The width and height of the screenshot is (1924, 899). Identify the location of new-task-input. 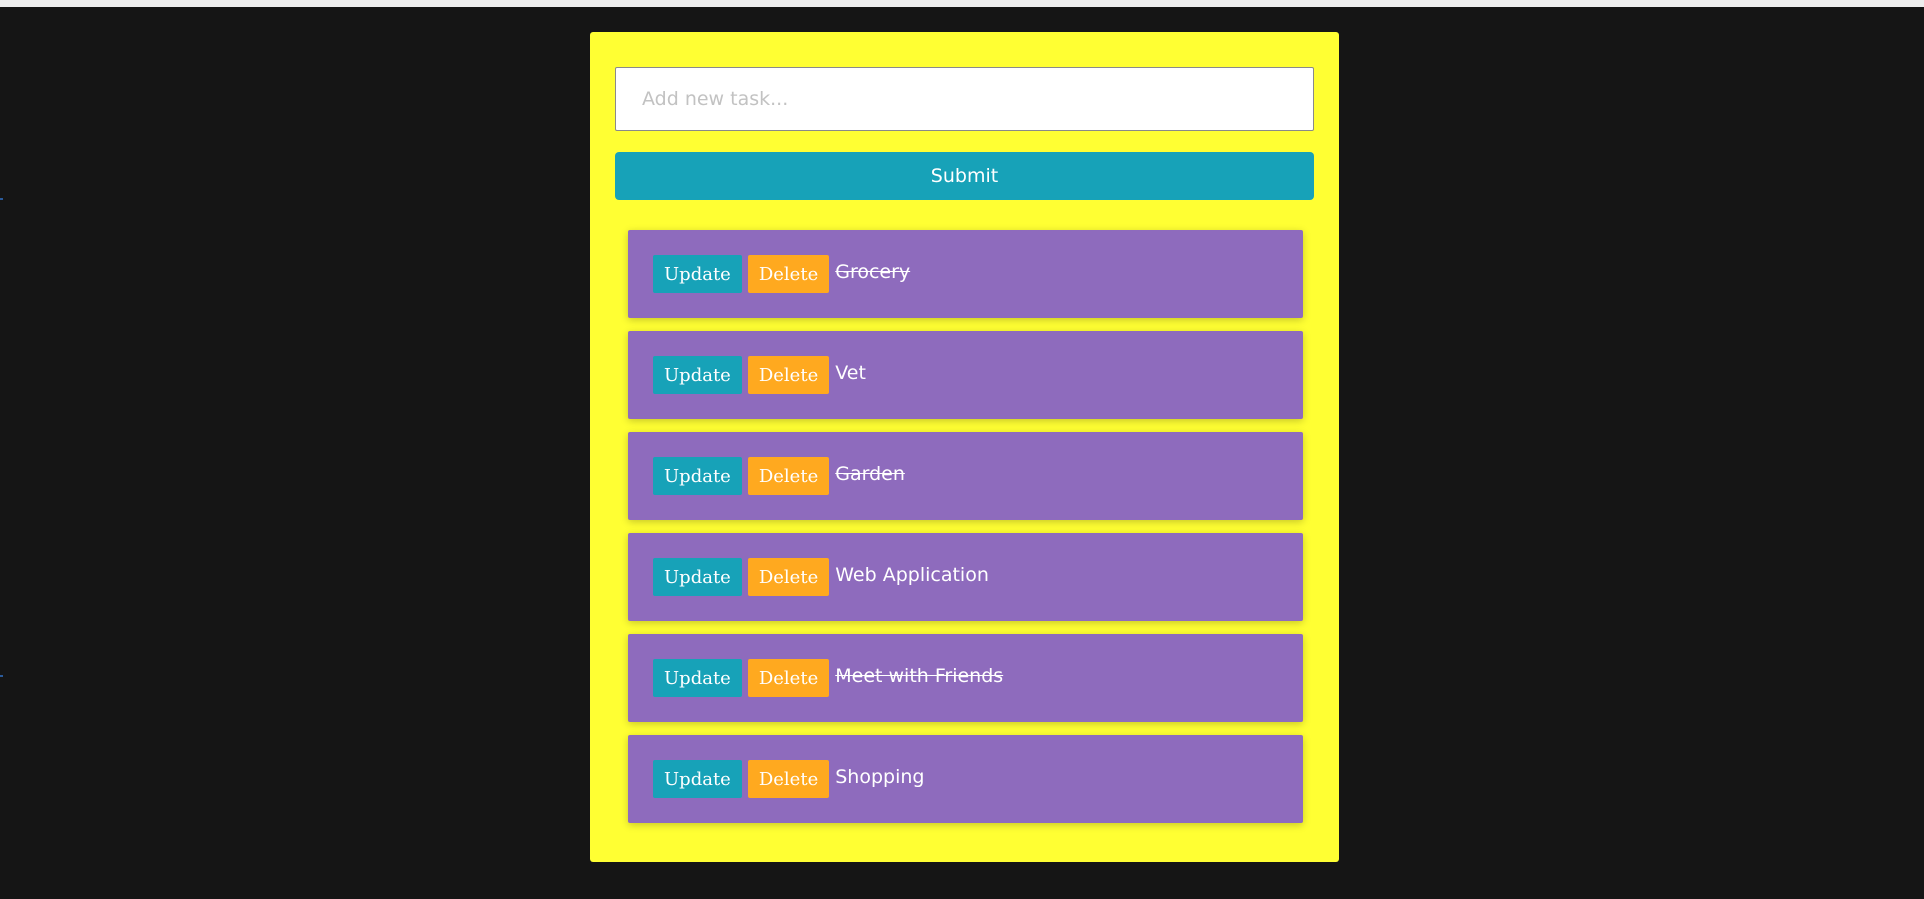
(964, 99).